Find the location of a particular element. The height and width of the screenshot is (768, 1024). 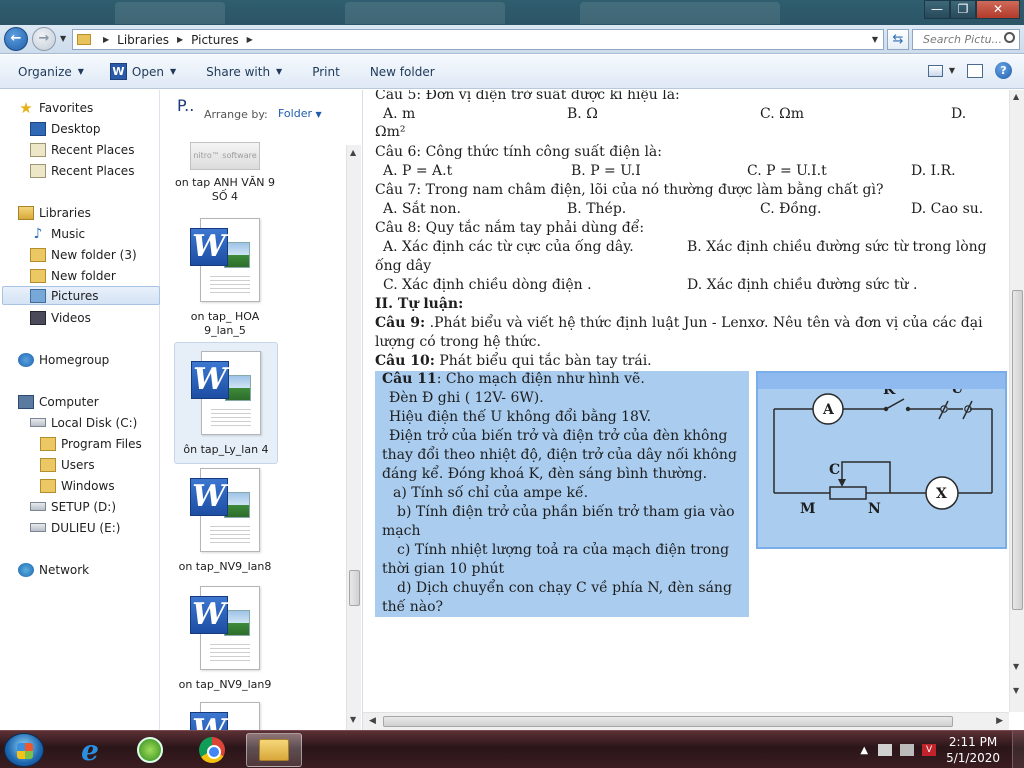

nav-label: Pictures is located at coordinates (75, 295).